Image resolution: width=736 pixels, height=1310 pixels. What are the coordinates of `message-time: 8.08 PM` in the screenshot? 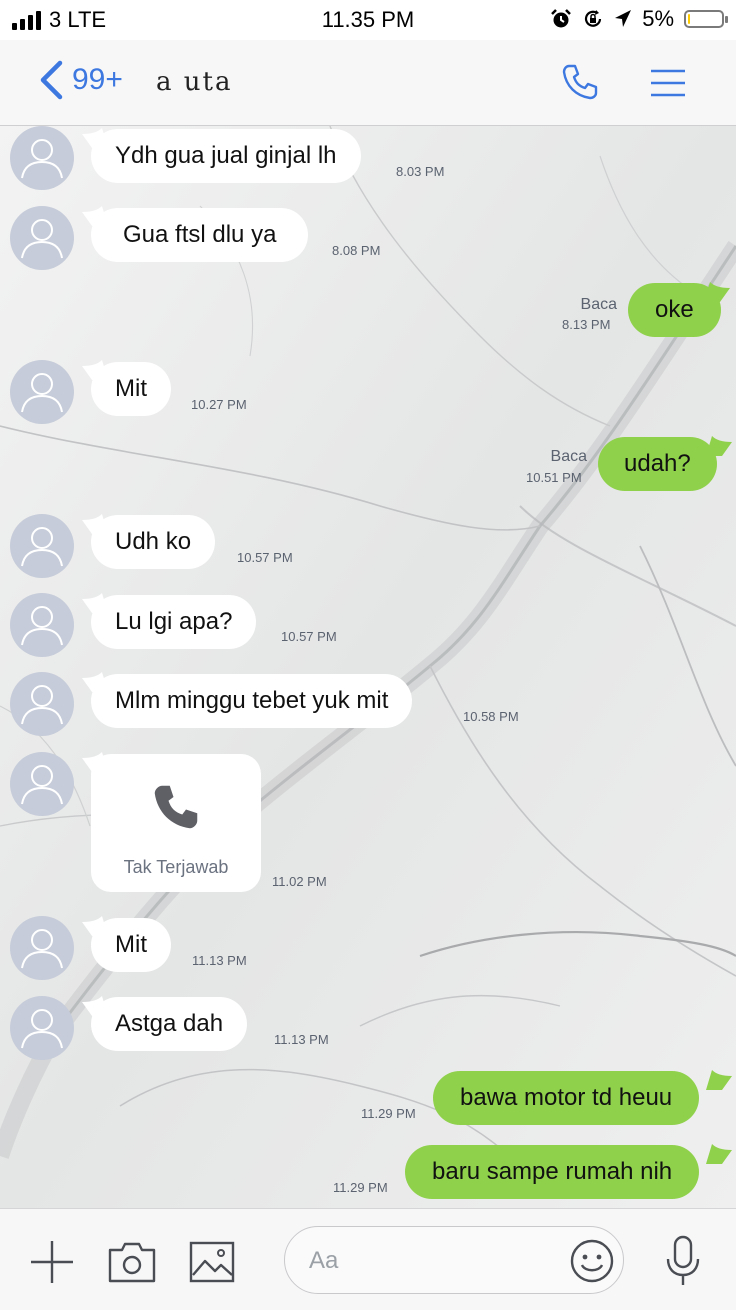 It's located at (356, 250).